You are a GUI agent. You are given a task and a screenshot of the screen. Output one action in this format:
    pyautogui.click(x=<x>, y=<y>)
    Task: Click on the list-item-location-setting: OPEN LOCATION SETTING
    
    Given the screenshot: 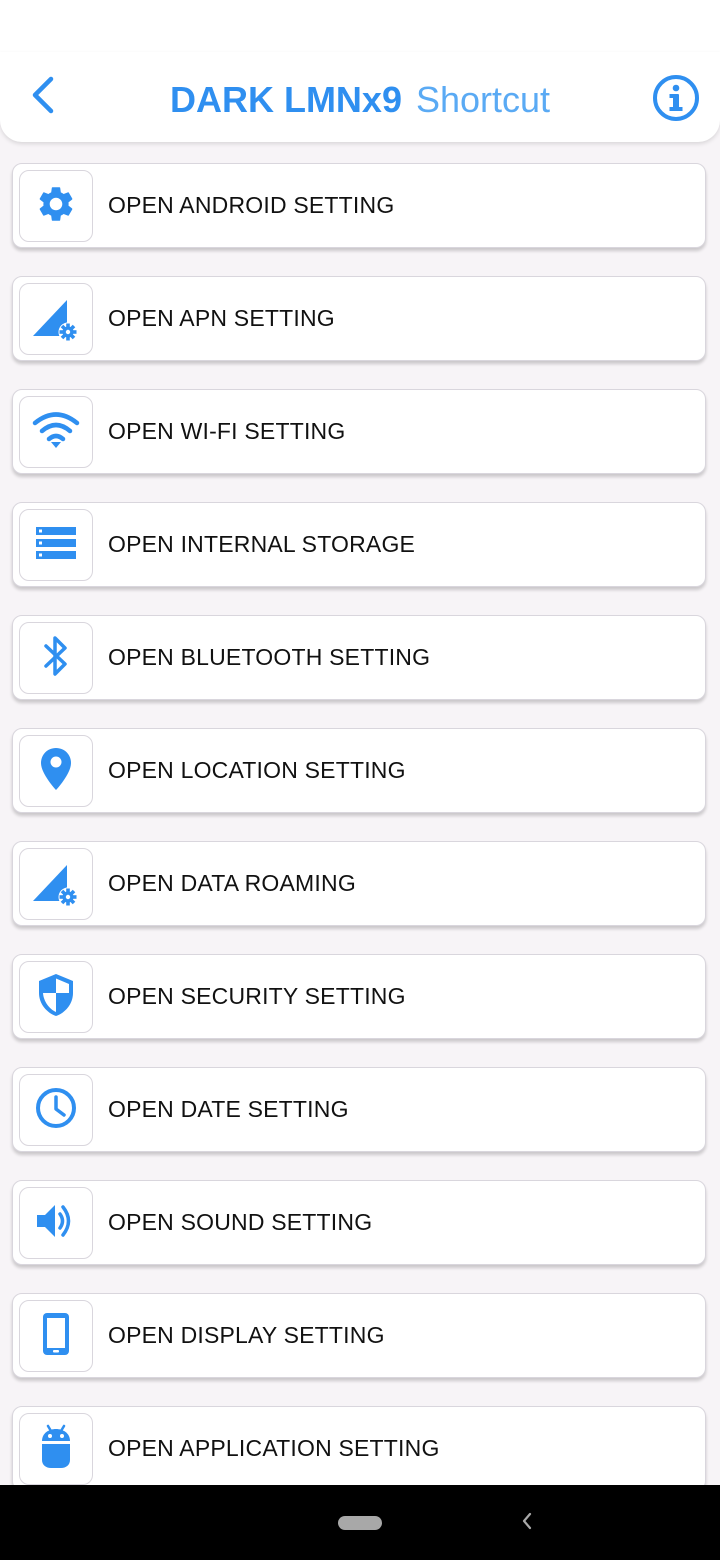 What is the action you would take?
    pyautogui.click(x=359, y=770)
    